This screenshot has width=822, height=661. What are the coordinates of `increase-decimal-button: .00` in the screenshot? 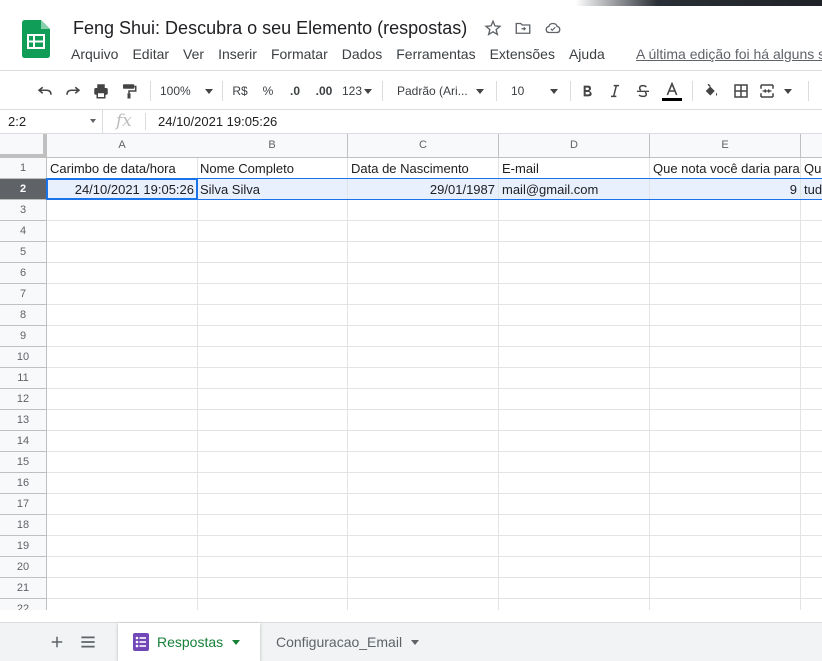 It's located at (324, 91).